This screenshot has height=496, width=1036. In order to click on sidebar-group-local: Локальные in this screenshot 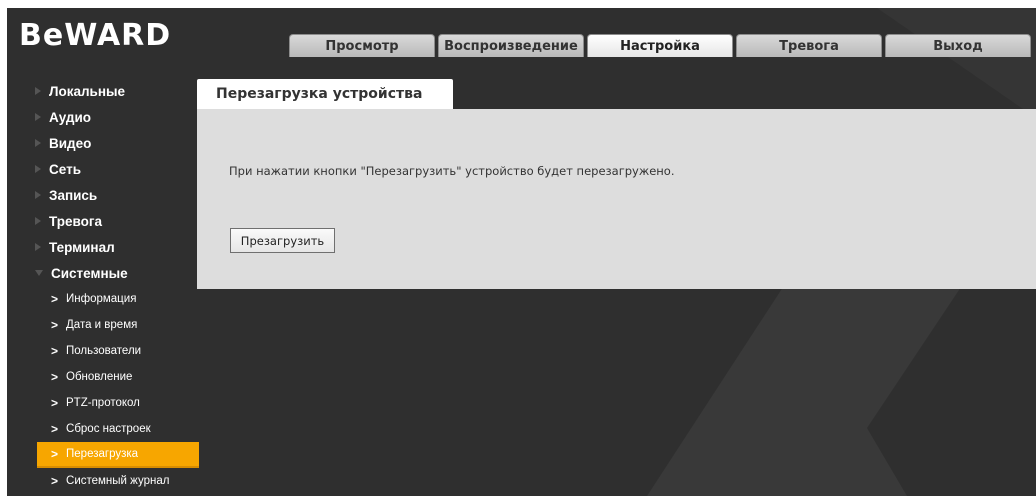, I will do `click(120, 91)`.